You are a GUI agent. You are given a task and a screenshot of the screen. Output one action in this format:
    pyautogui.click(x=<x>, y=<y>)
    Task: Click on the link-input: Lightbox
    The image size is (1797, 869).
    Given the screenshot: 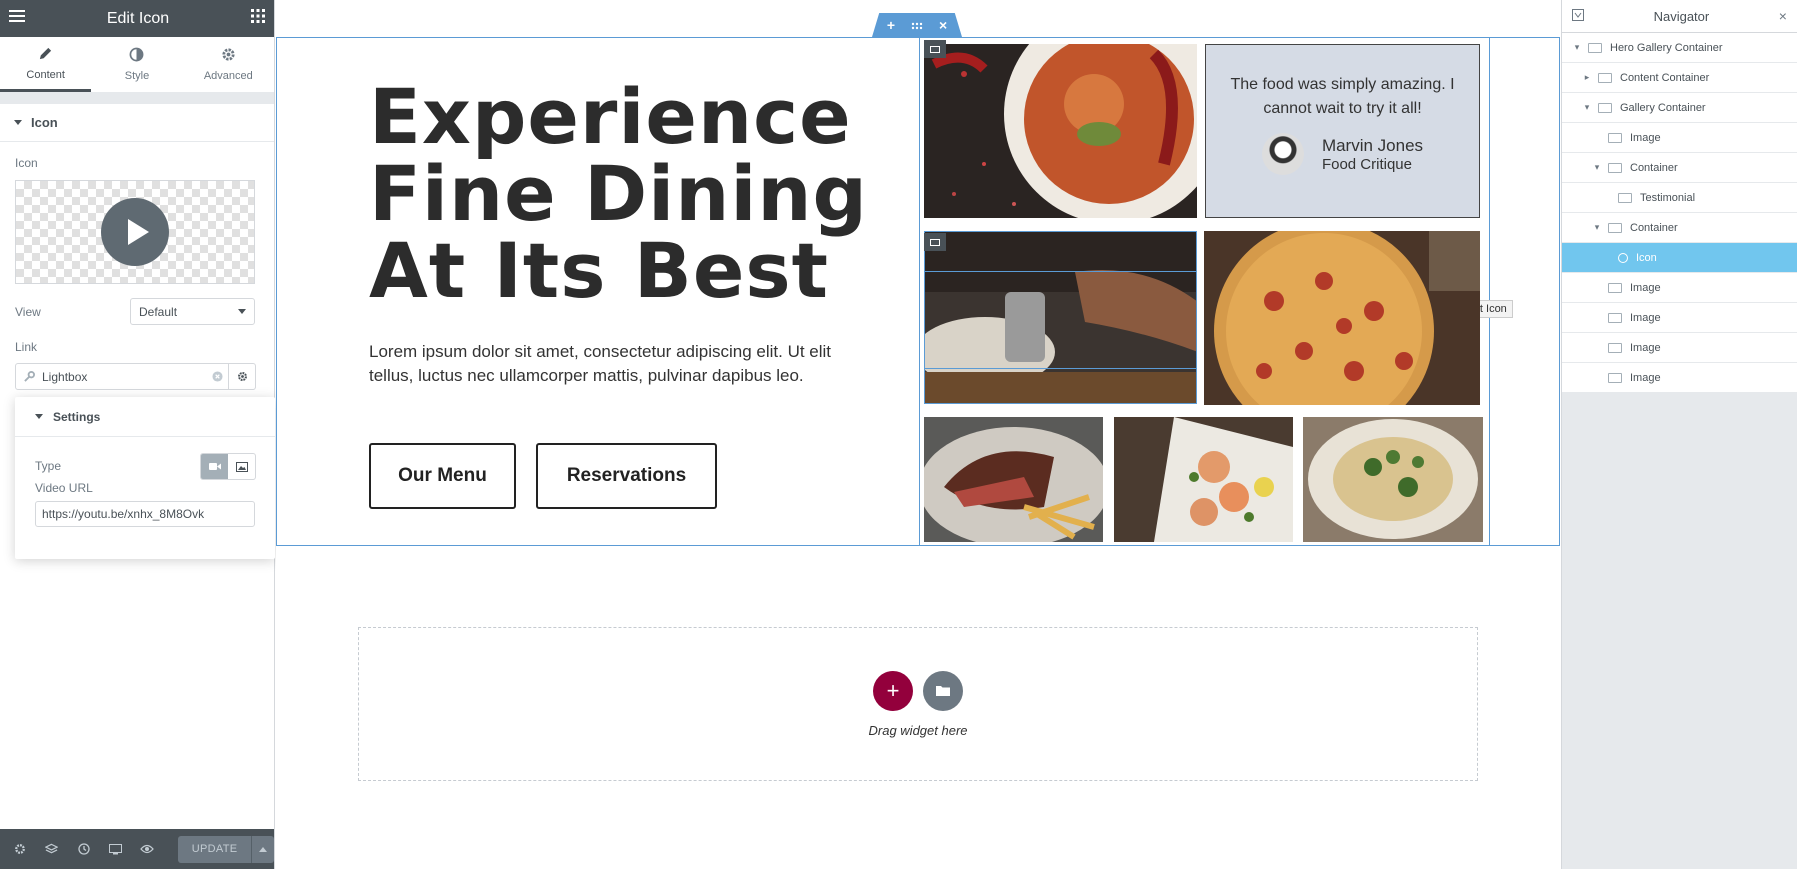 What is the action you would take?
    pyautogui.click(x=135, y=376)
    